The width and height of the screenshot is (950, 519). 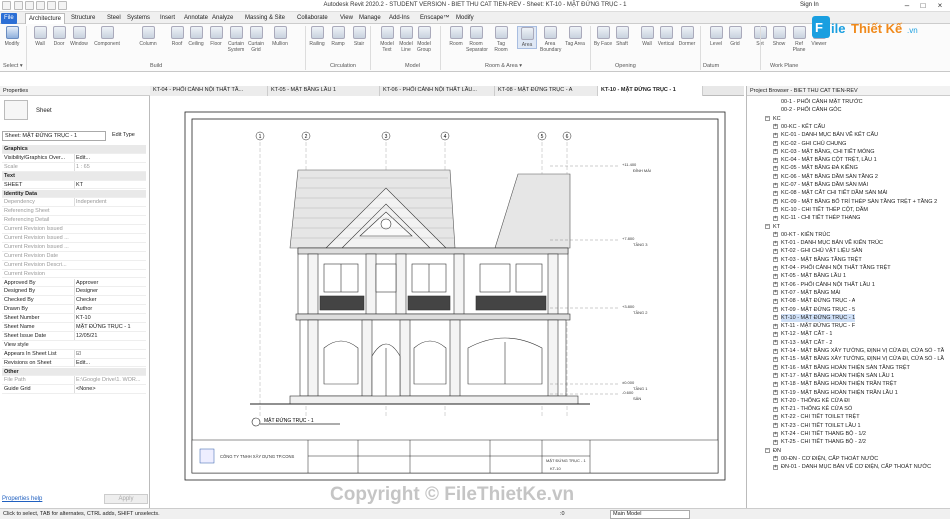 I want to click on ref-plane-tool-button: Ref Plane, so click(x=799, y=39).